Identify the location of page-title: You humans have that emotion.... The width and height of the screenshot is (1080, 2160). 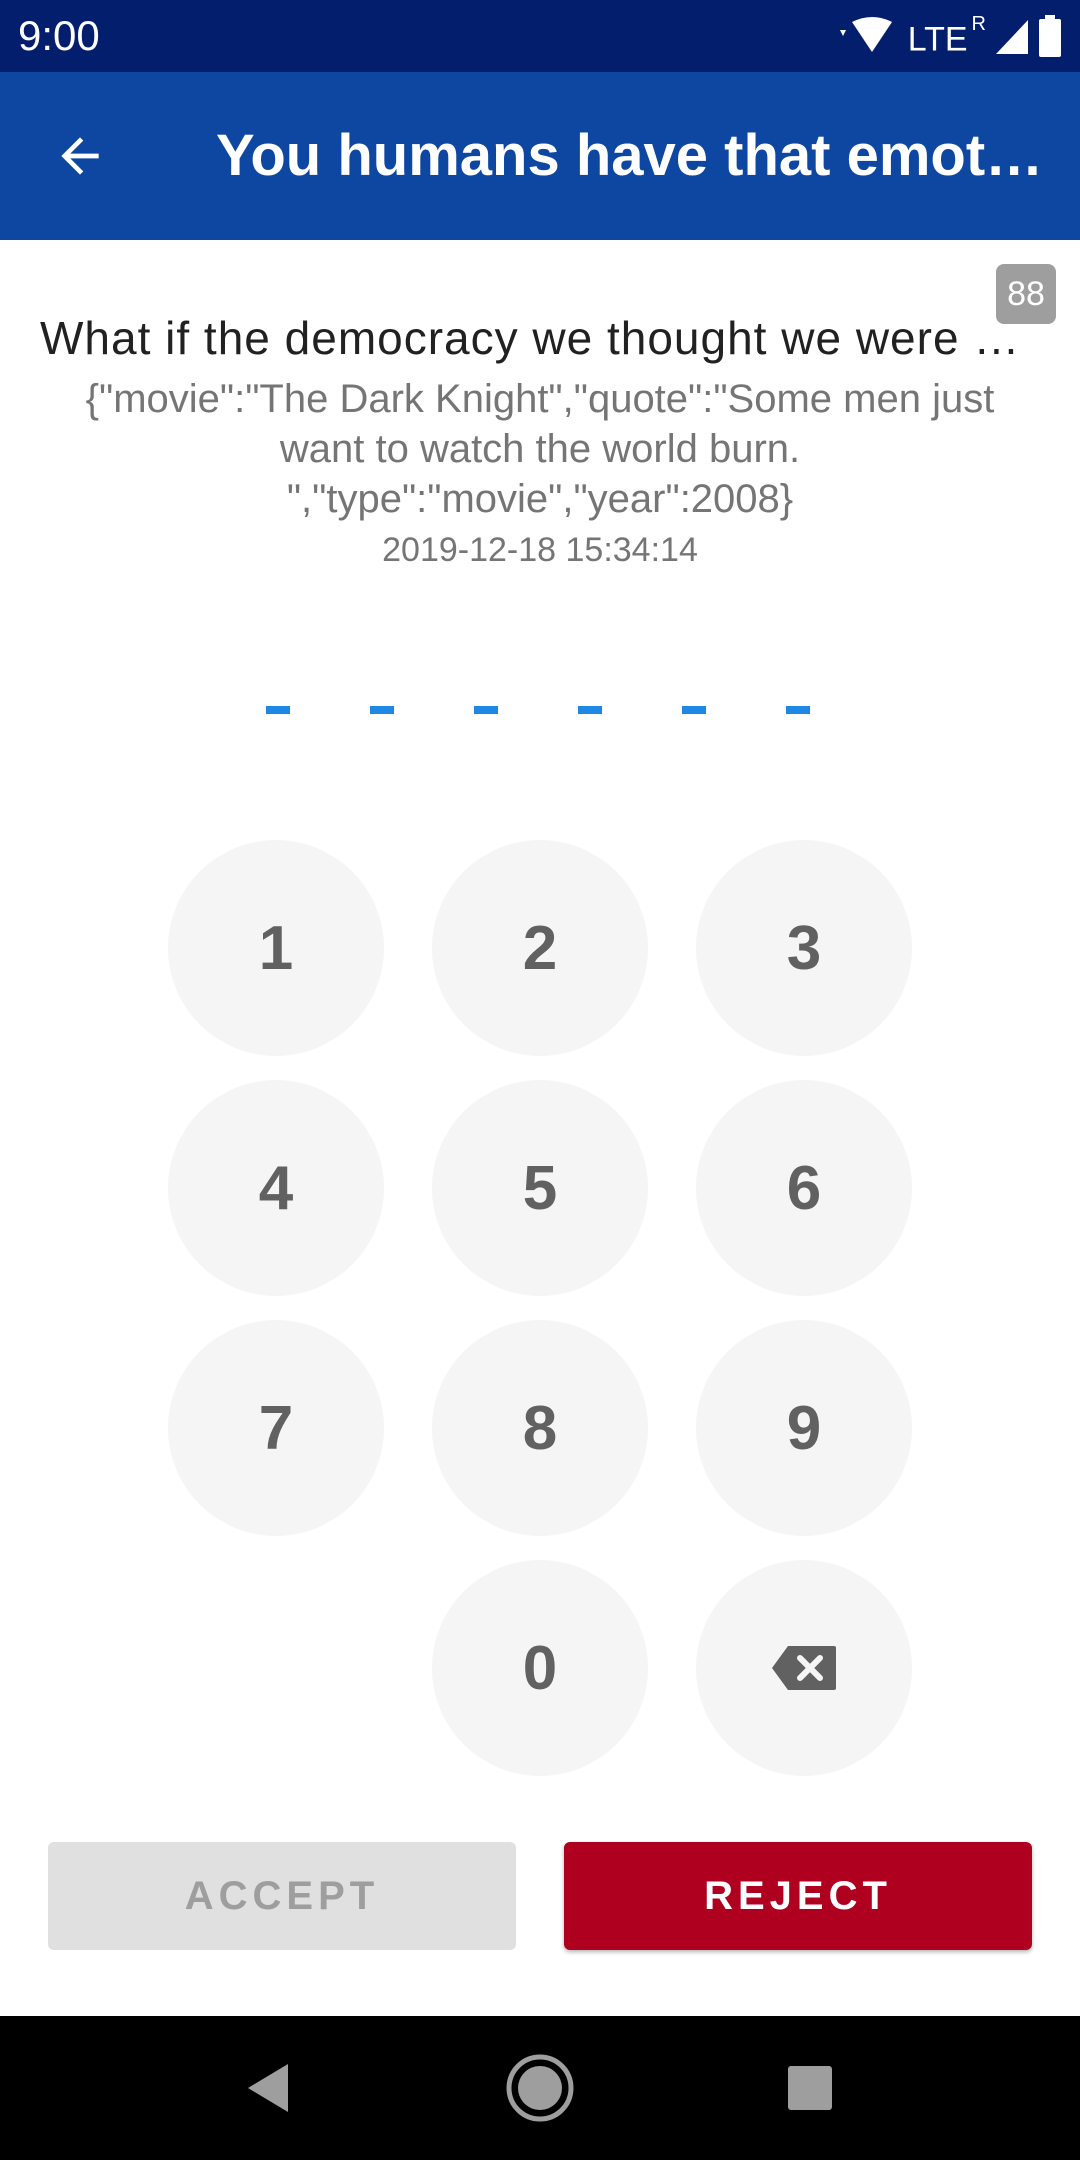
(631, 155).